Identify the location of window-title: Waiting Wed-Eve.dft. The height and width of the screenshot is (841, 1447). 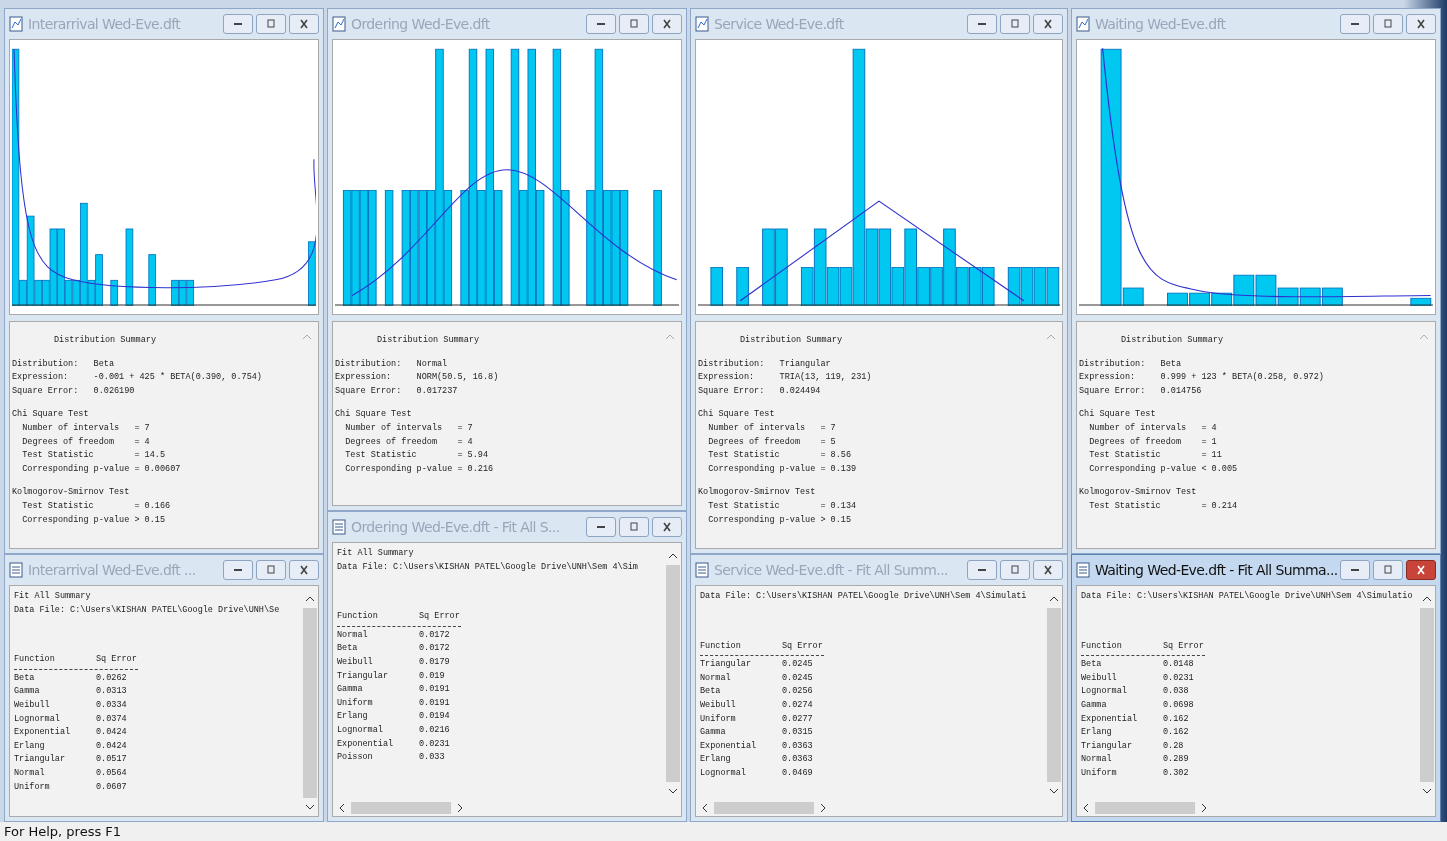
(1161, 24).